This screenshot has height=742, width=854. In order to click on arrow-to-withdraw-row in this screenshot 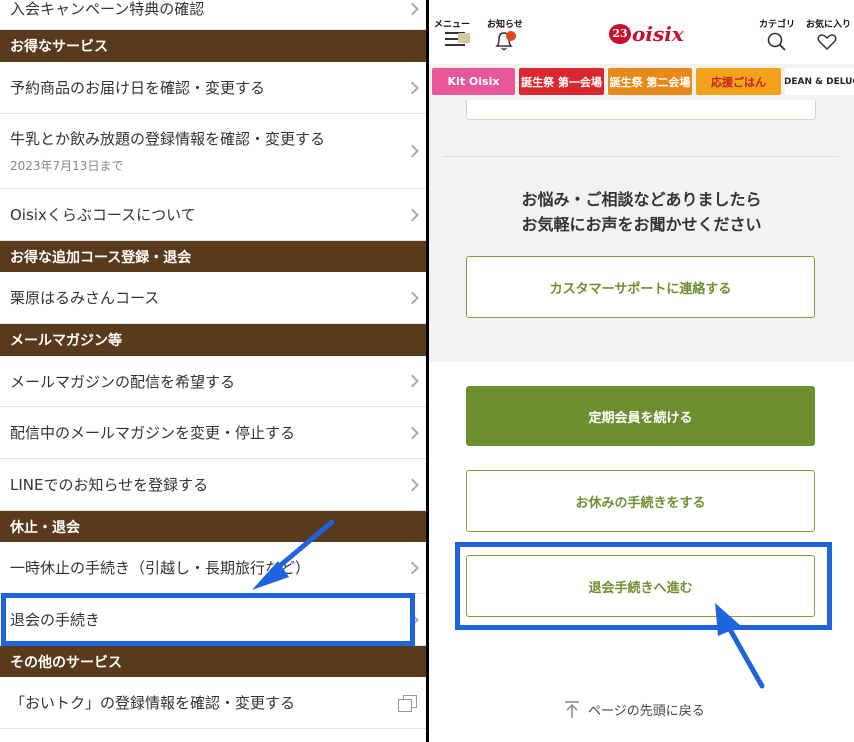, I will do `click(293, 554)`.